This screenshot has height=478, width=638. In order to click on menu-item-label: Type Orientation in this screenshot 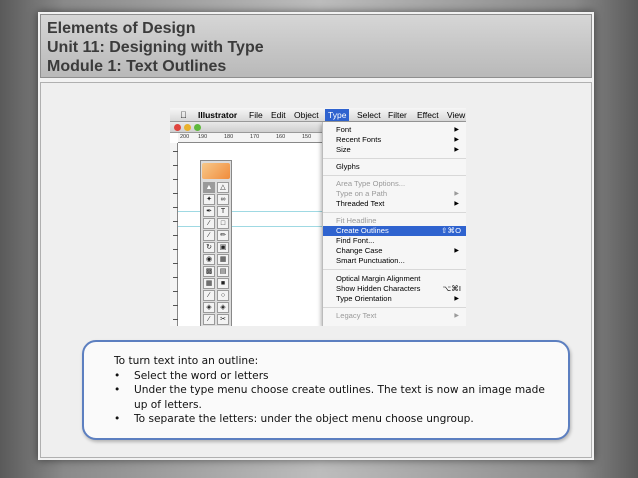, I will do `click(364, 298)`.